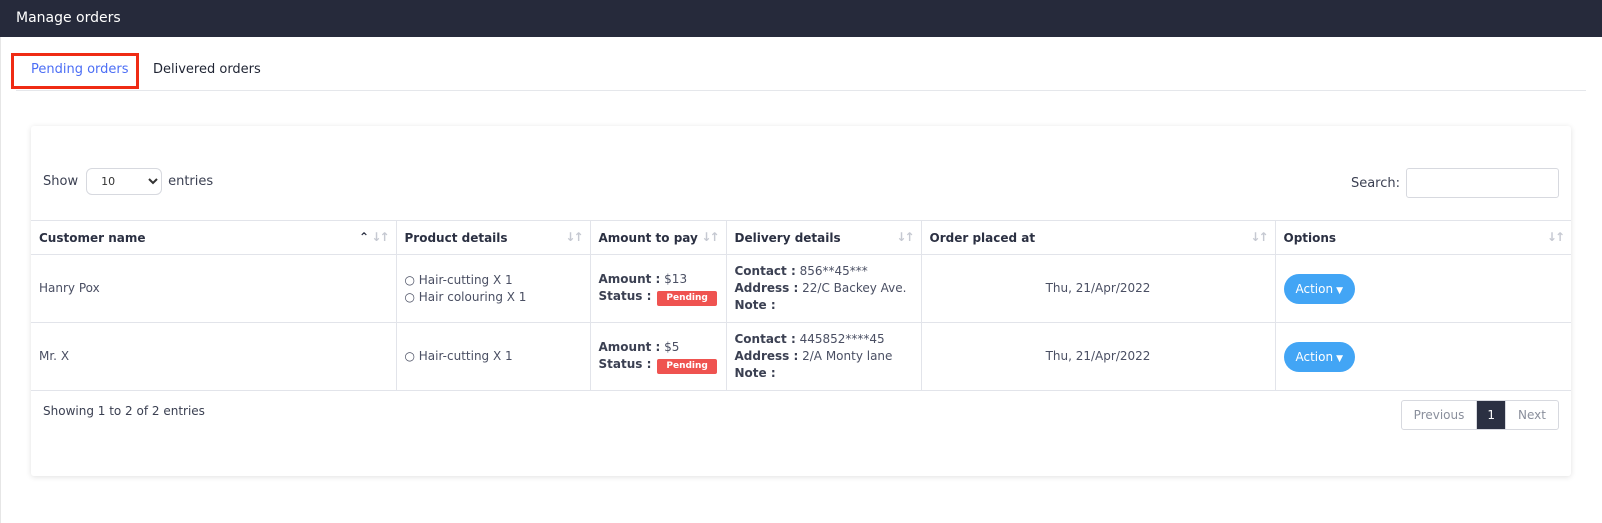 Image resolution: width=1602 pixels, height=523 pixels. Describe the element at coordinates (1482, 183) in the screenshot. I see `search-input` at that location.